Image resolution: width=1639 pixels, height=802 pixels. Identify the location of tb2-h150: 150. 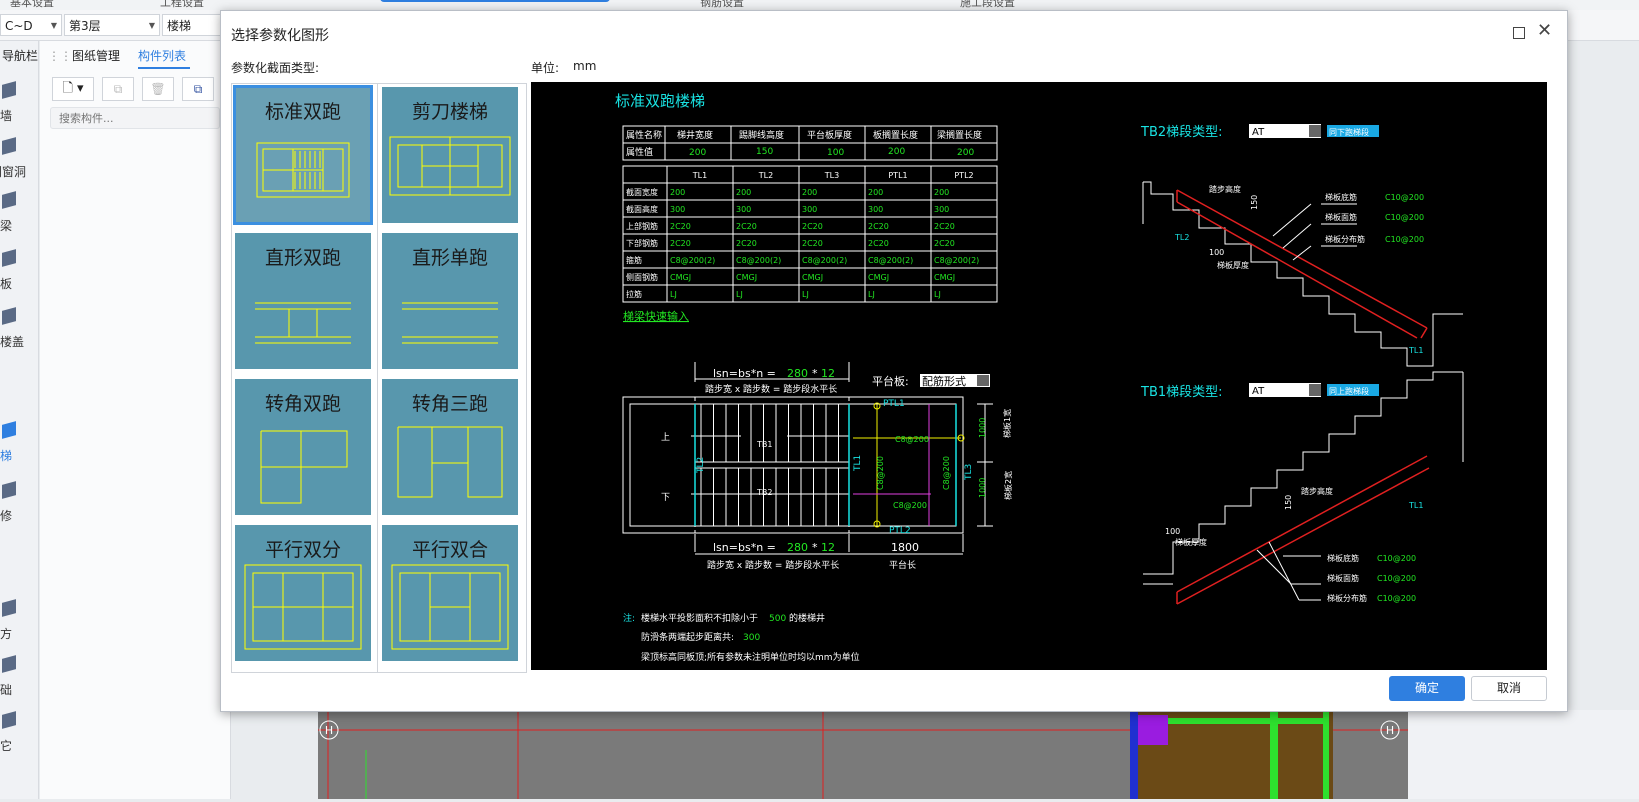
(1254, 202).